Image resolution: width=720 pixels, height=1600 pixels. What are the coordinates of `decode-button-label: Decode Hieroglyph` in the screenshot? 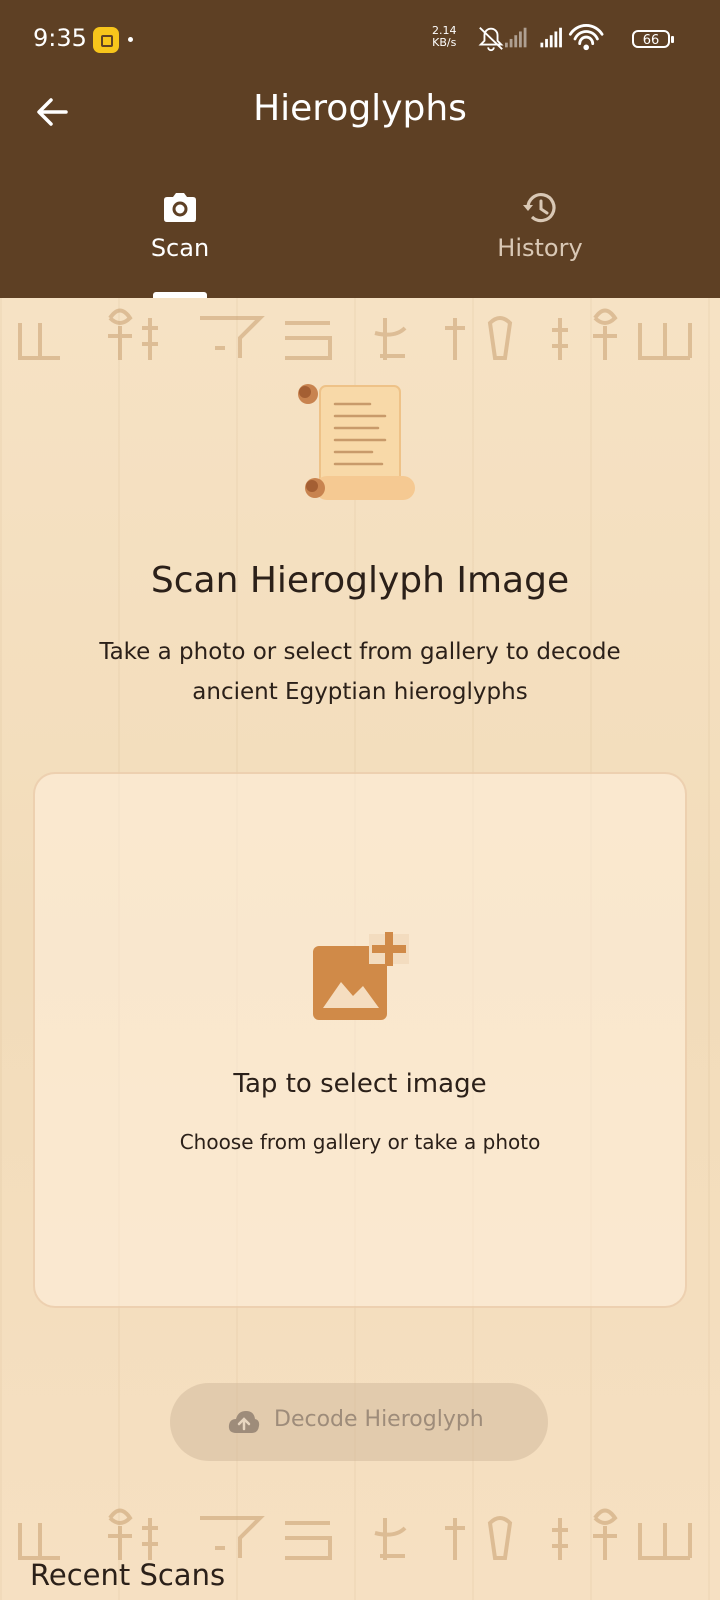 It's located at (379, 1419).